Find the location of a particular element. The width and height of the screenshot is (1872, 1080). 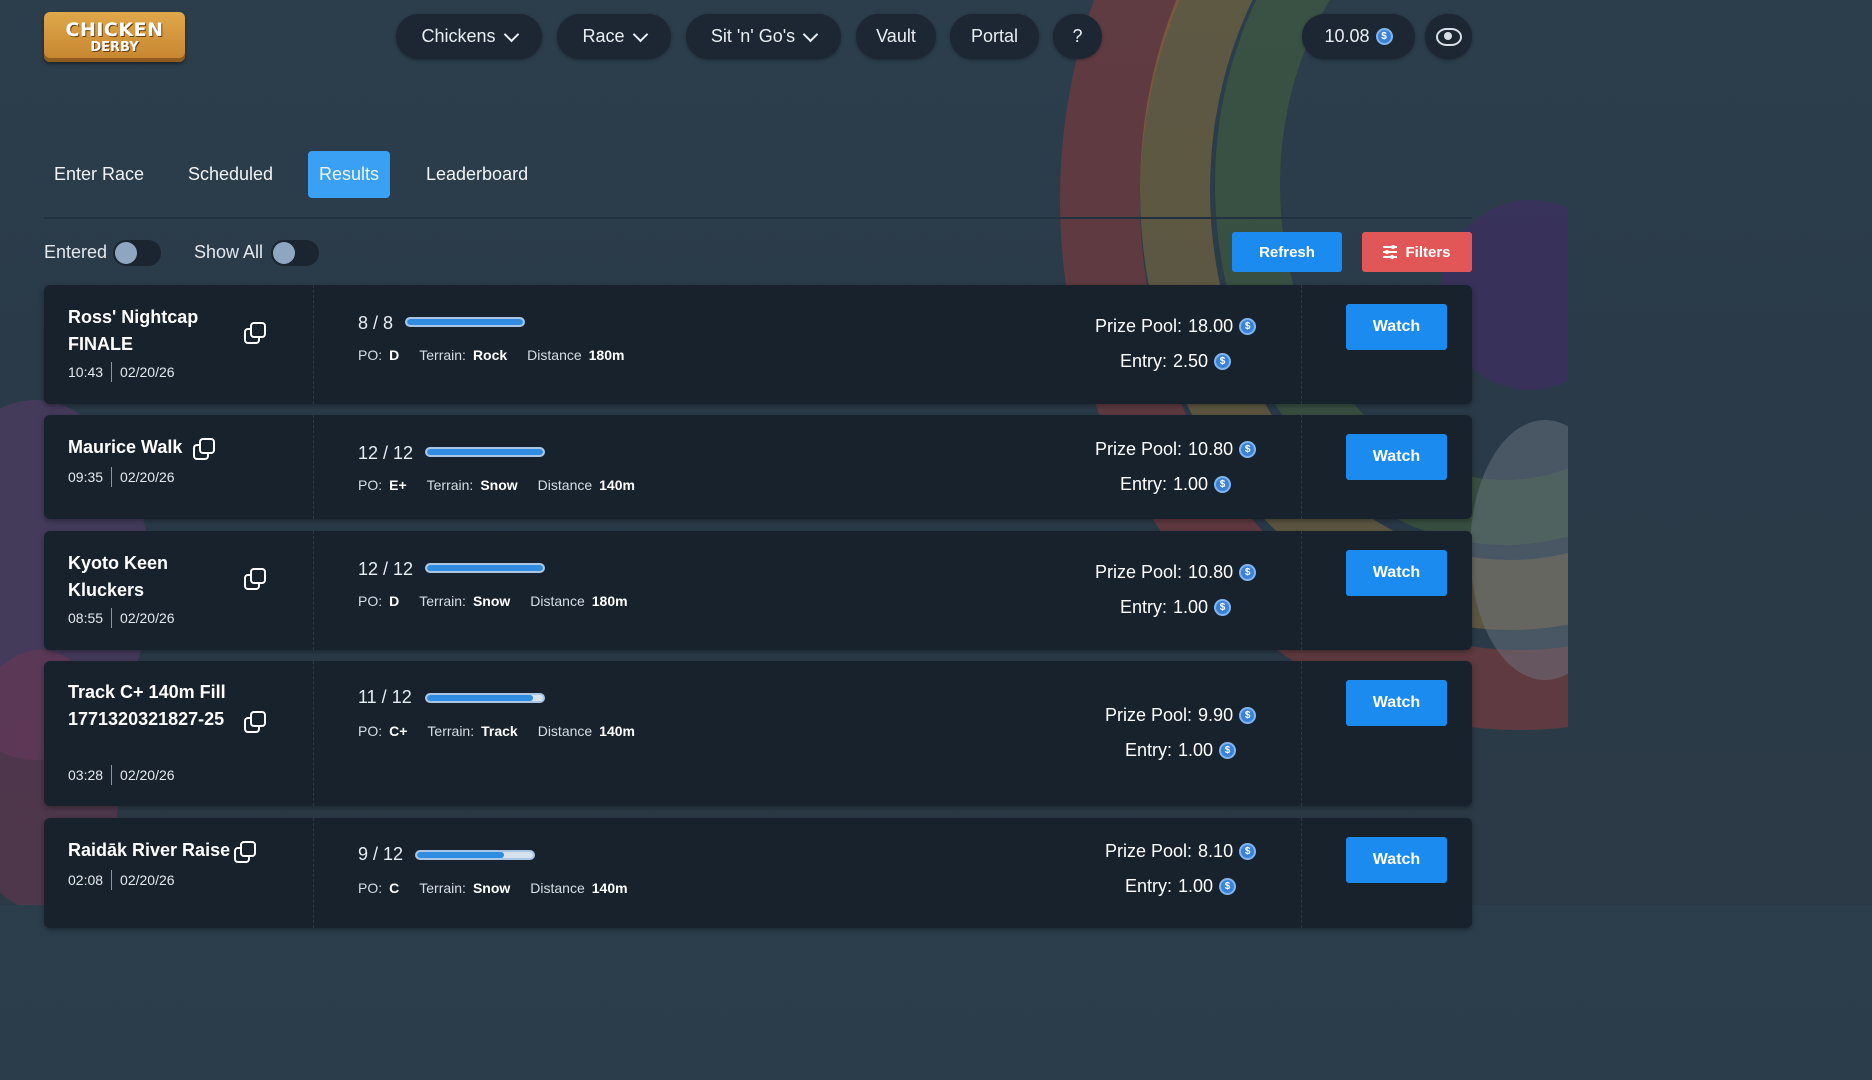

nav-portal-button: Portal is located at coordinates (994, 36).